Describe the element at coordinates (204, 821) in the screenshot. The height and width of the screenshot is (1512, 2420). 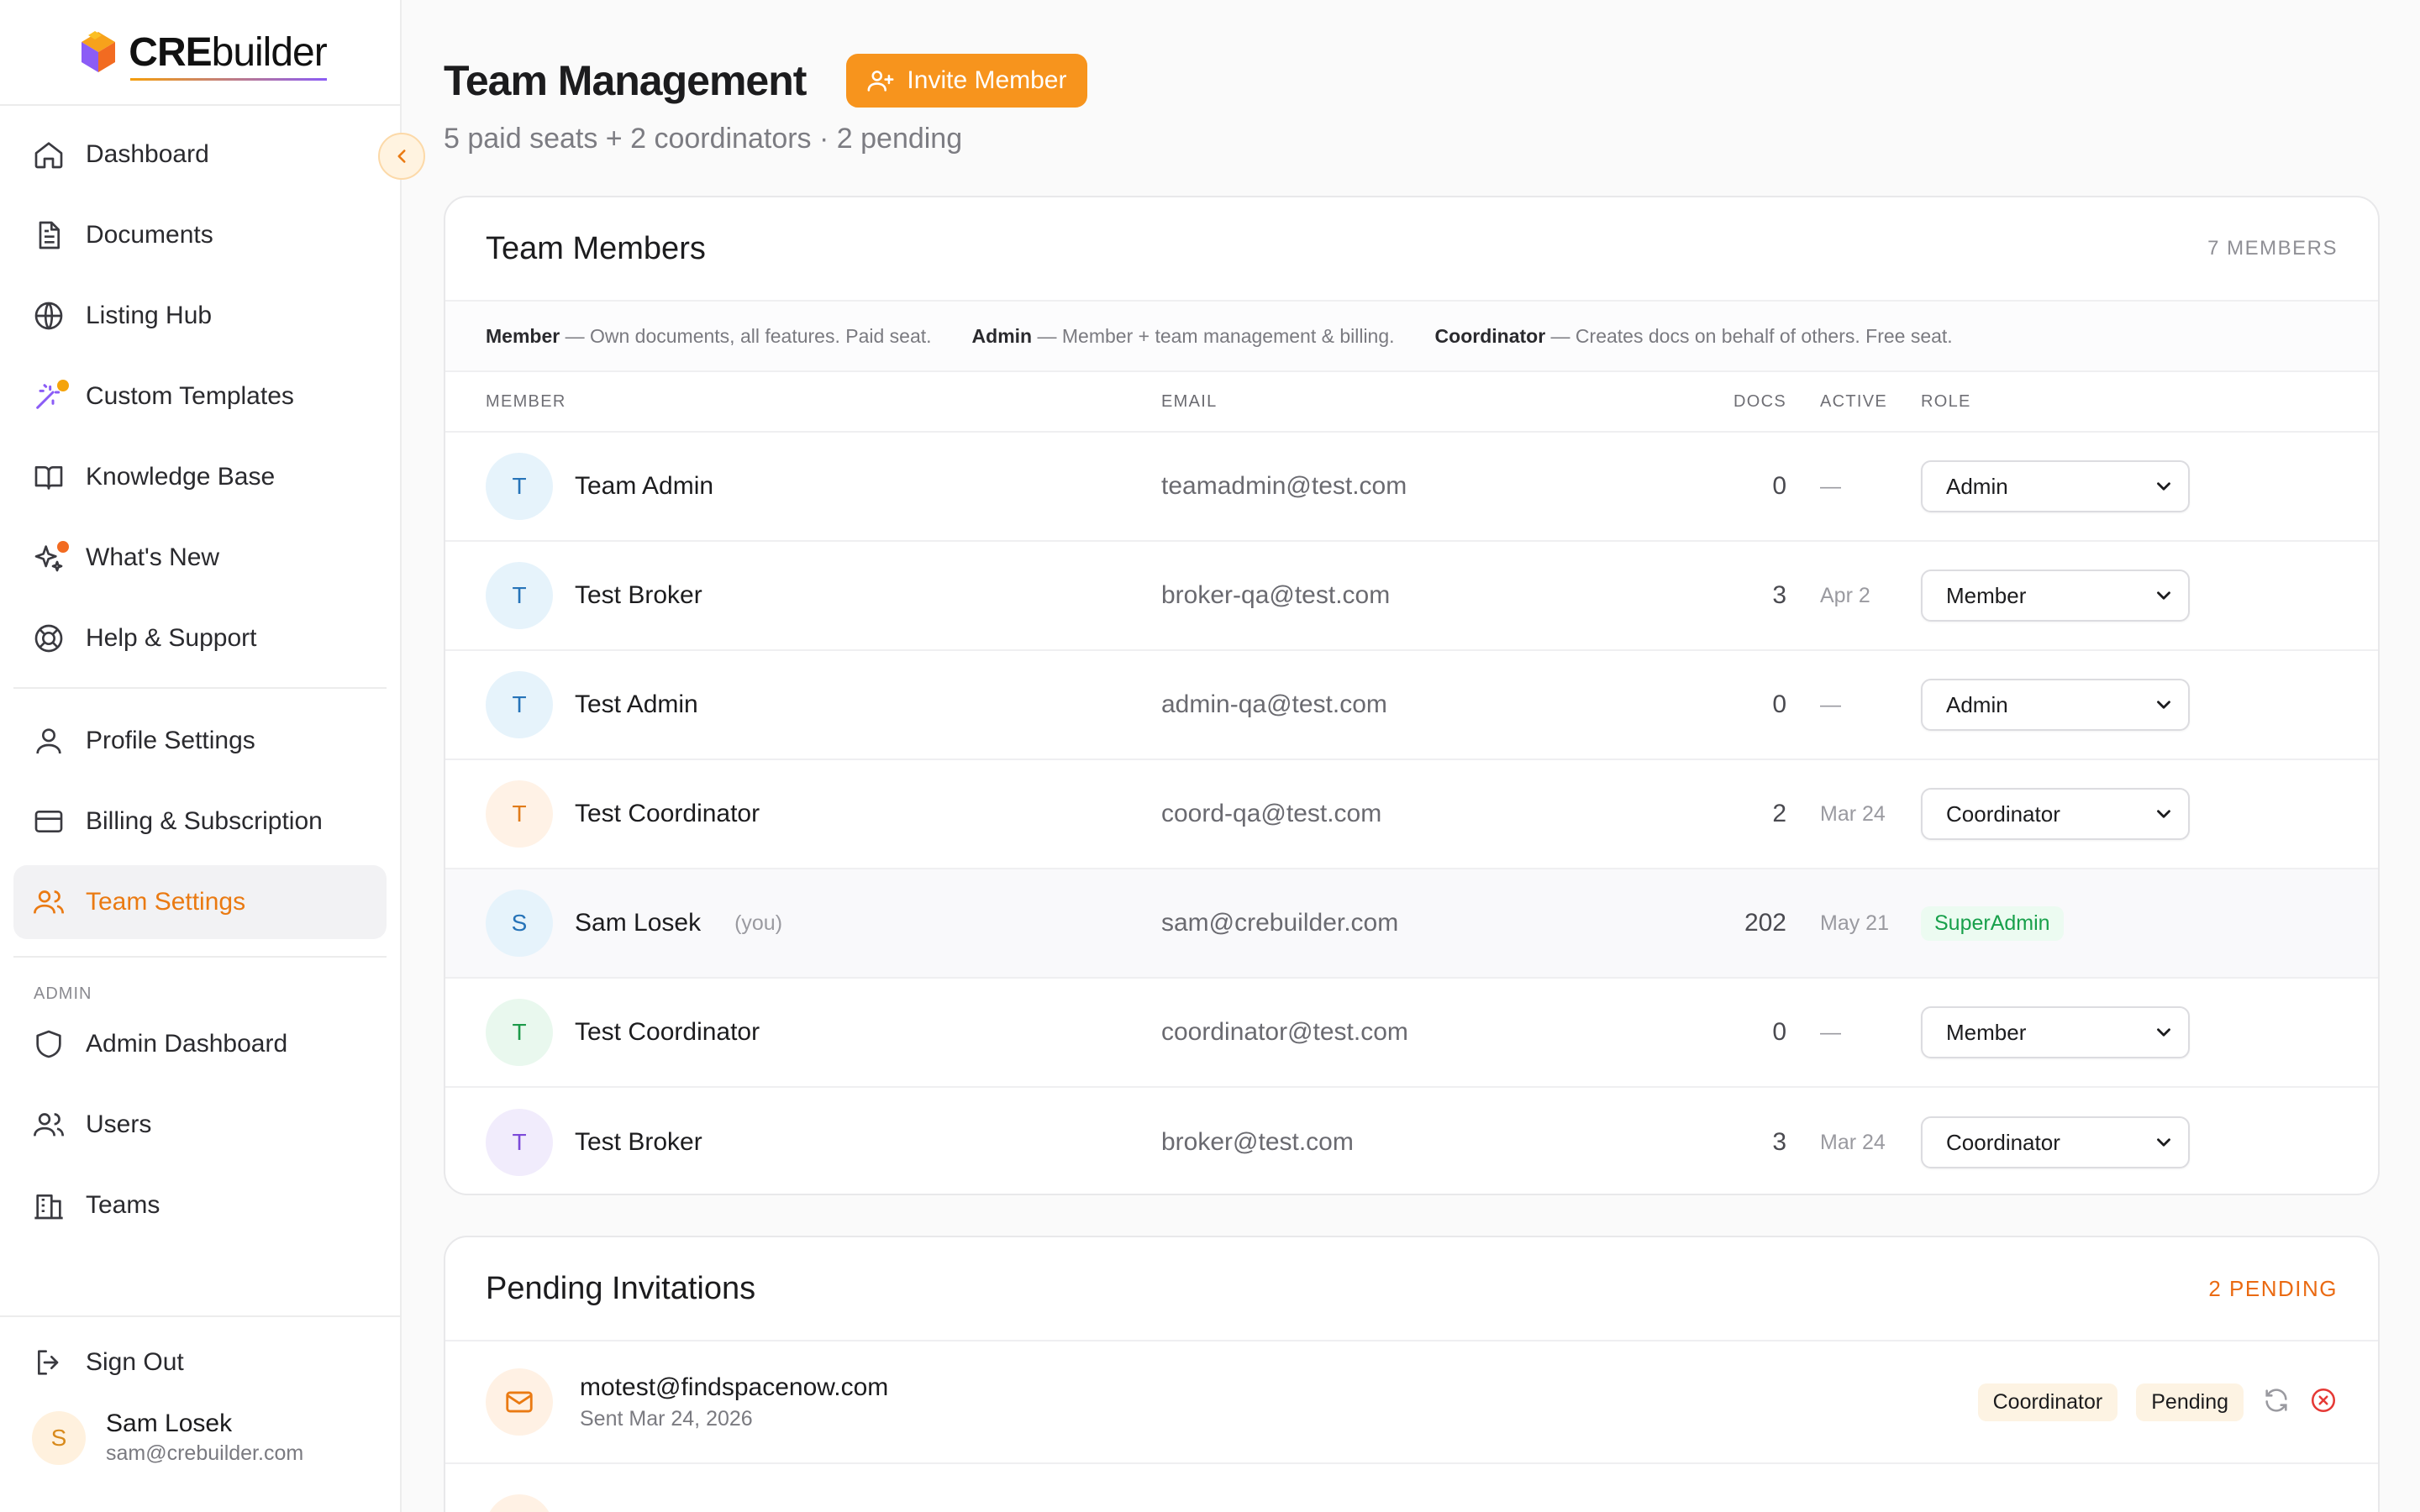
I see `sidebar-item-label: Billing & Subscription` at that location.